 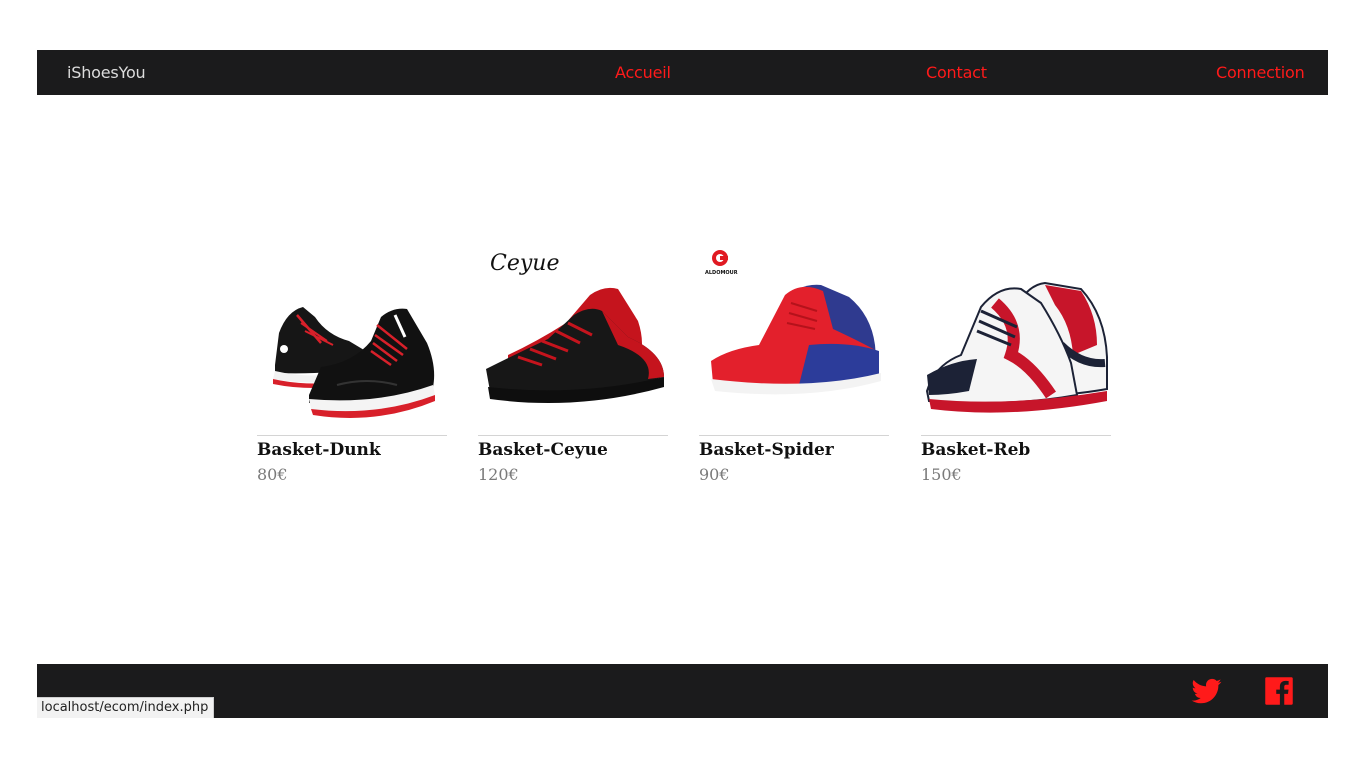 I want to click on product-price: 80€, so click(x=272, y=474).